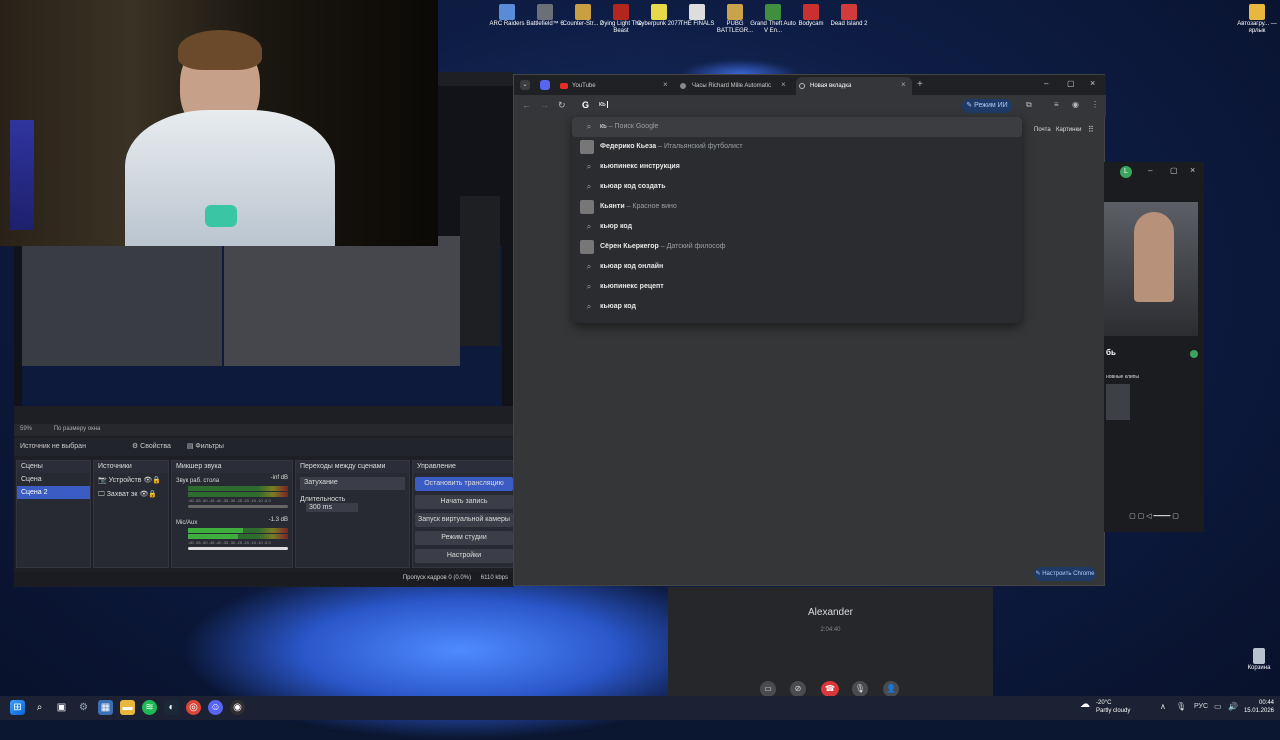  Describe the element at coordinates (768, 689) in the screenshot. I see `screen-share-icon: ▭` at that location.